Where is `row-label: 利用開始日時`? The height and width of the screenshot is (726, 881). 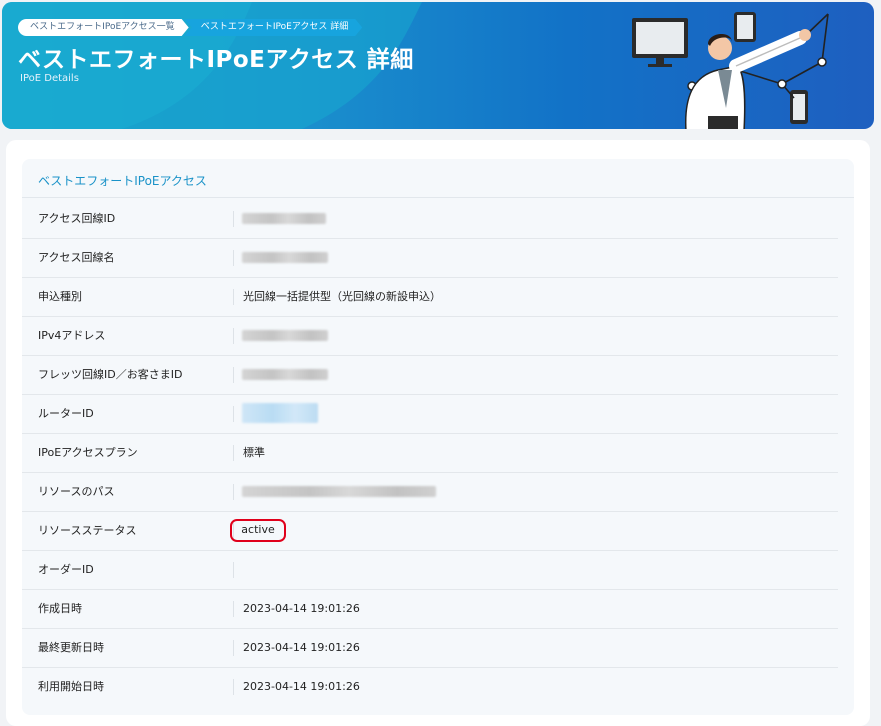
row-label: 利用開始日時 is located at coordinates (71, 686).